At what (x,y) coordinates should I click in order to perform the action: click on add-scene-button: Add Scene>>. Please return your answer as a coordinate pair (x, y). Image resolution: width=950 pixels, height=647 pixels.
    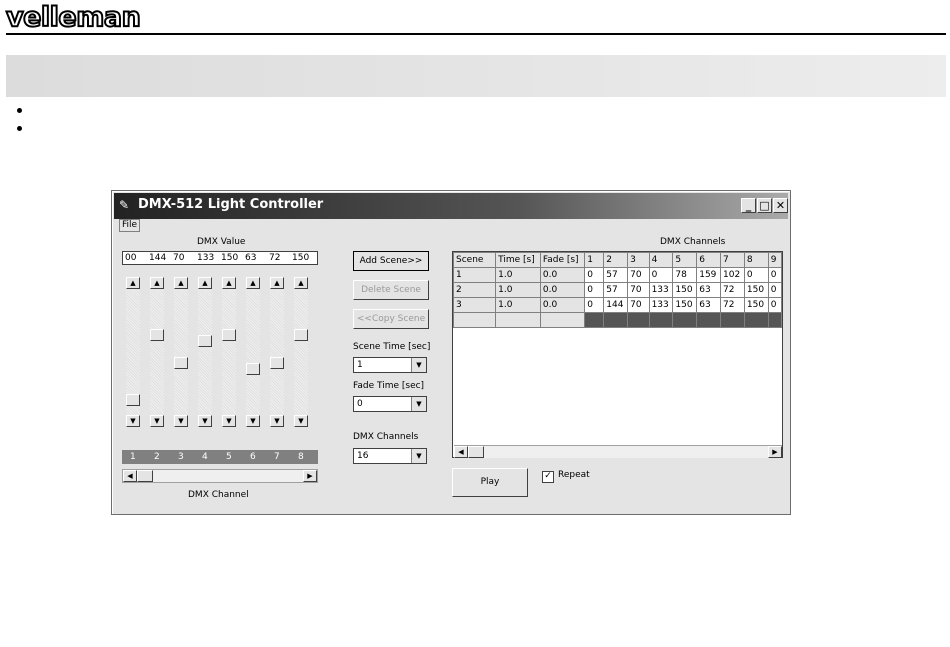
    Looking at the image, I should click on (391, 261).